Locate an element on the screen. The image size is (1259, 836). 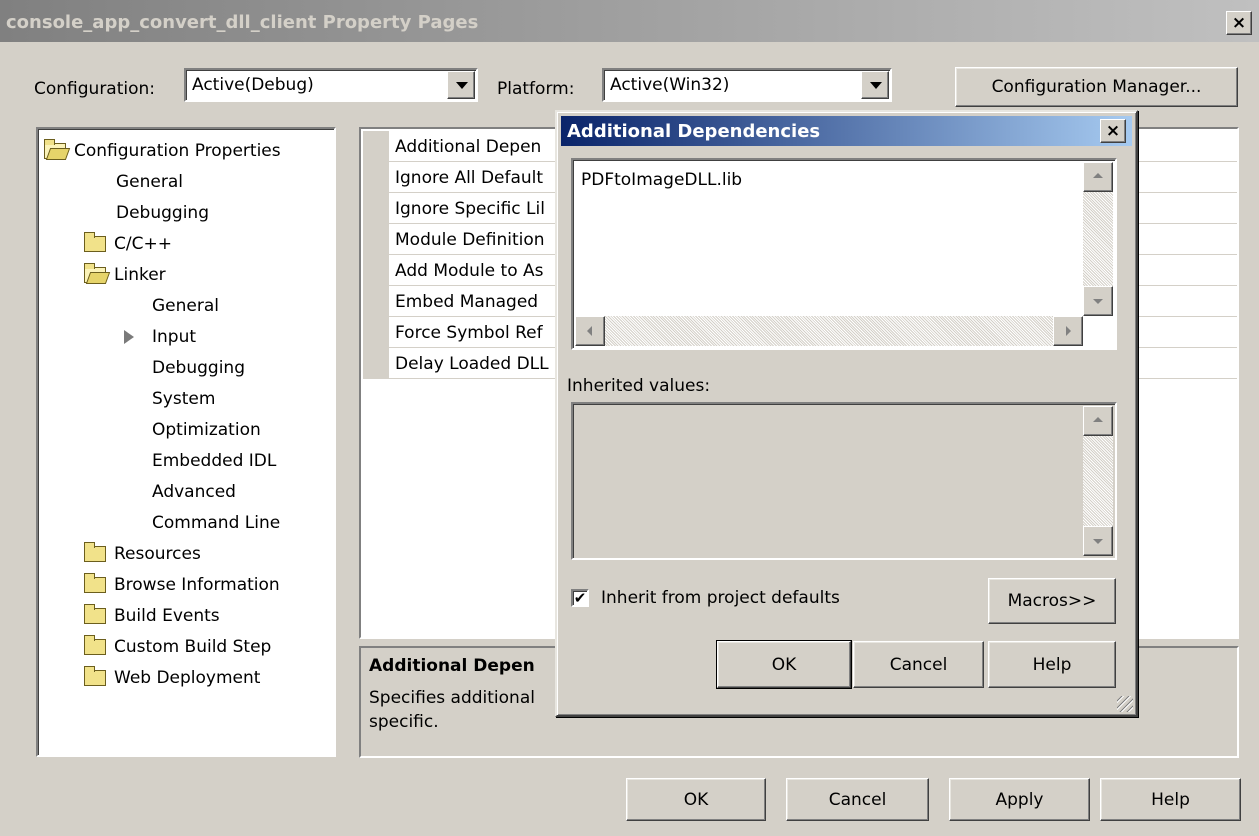
tree-item-linker-optimization: Optimization is located at coordinates (206, 430).